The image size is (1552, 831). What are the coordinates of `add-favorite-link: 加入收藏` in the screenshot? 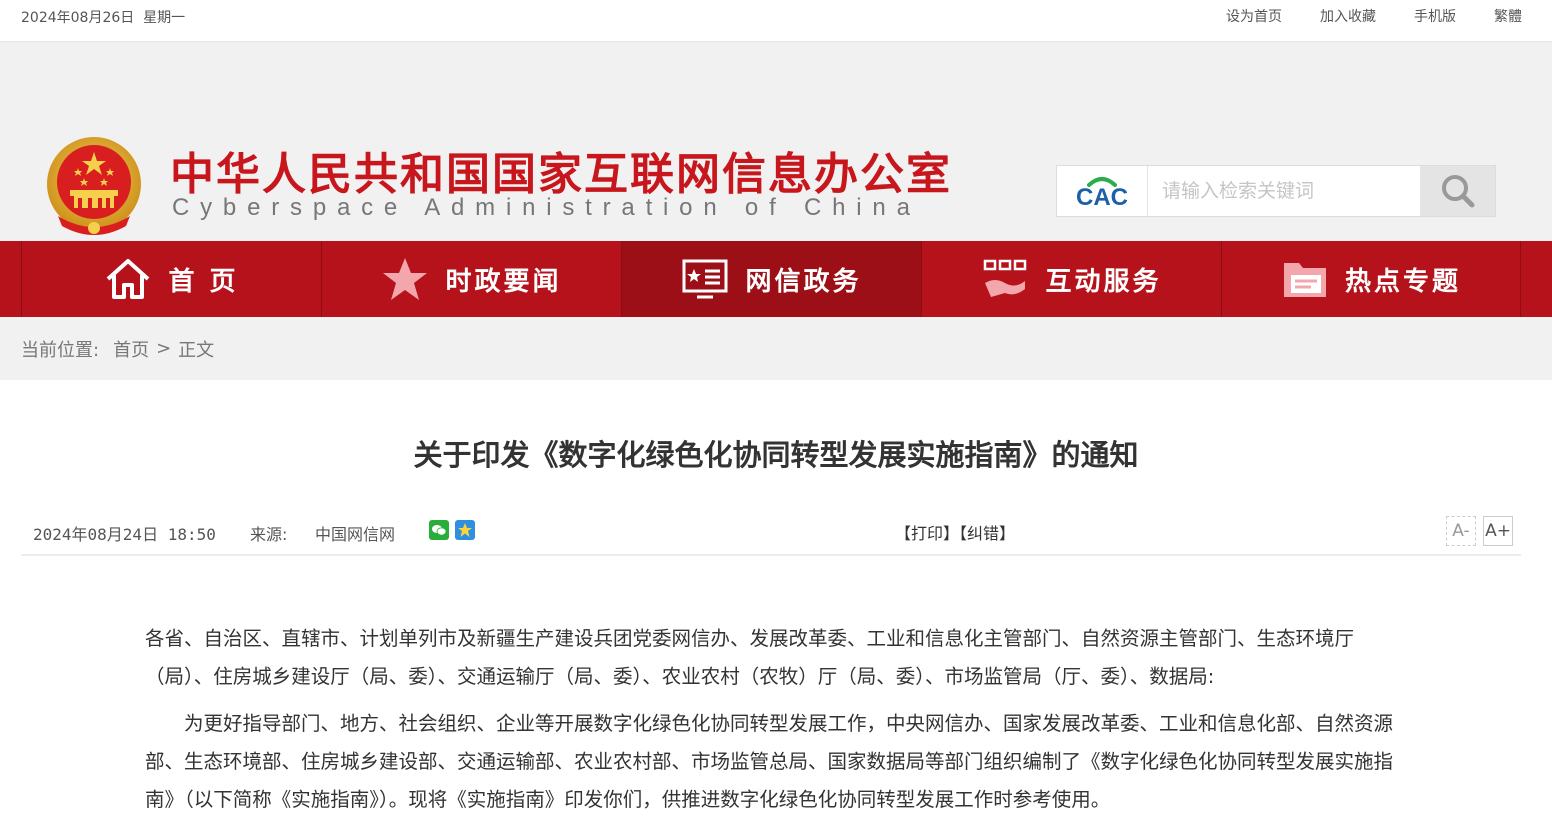 It's located at (1348, 16).